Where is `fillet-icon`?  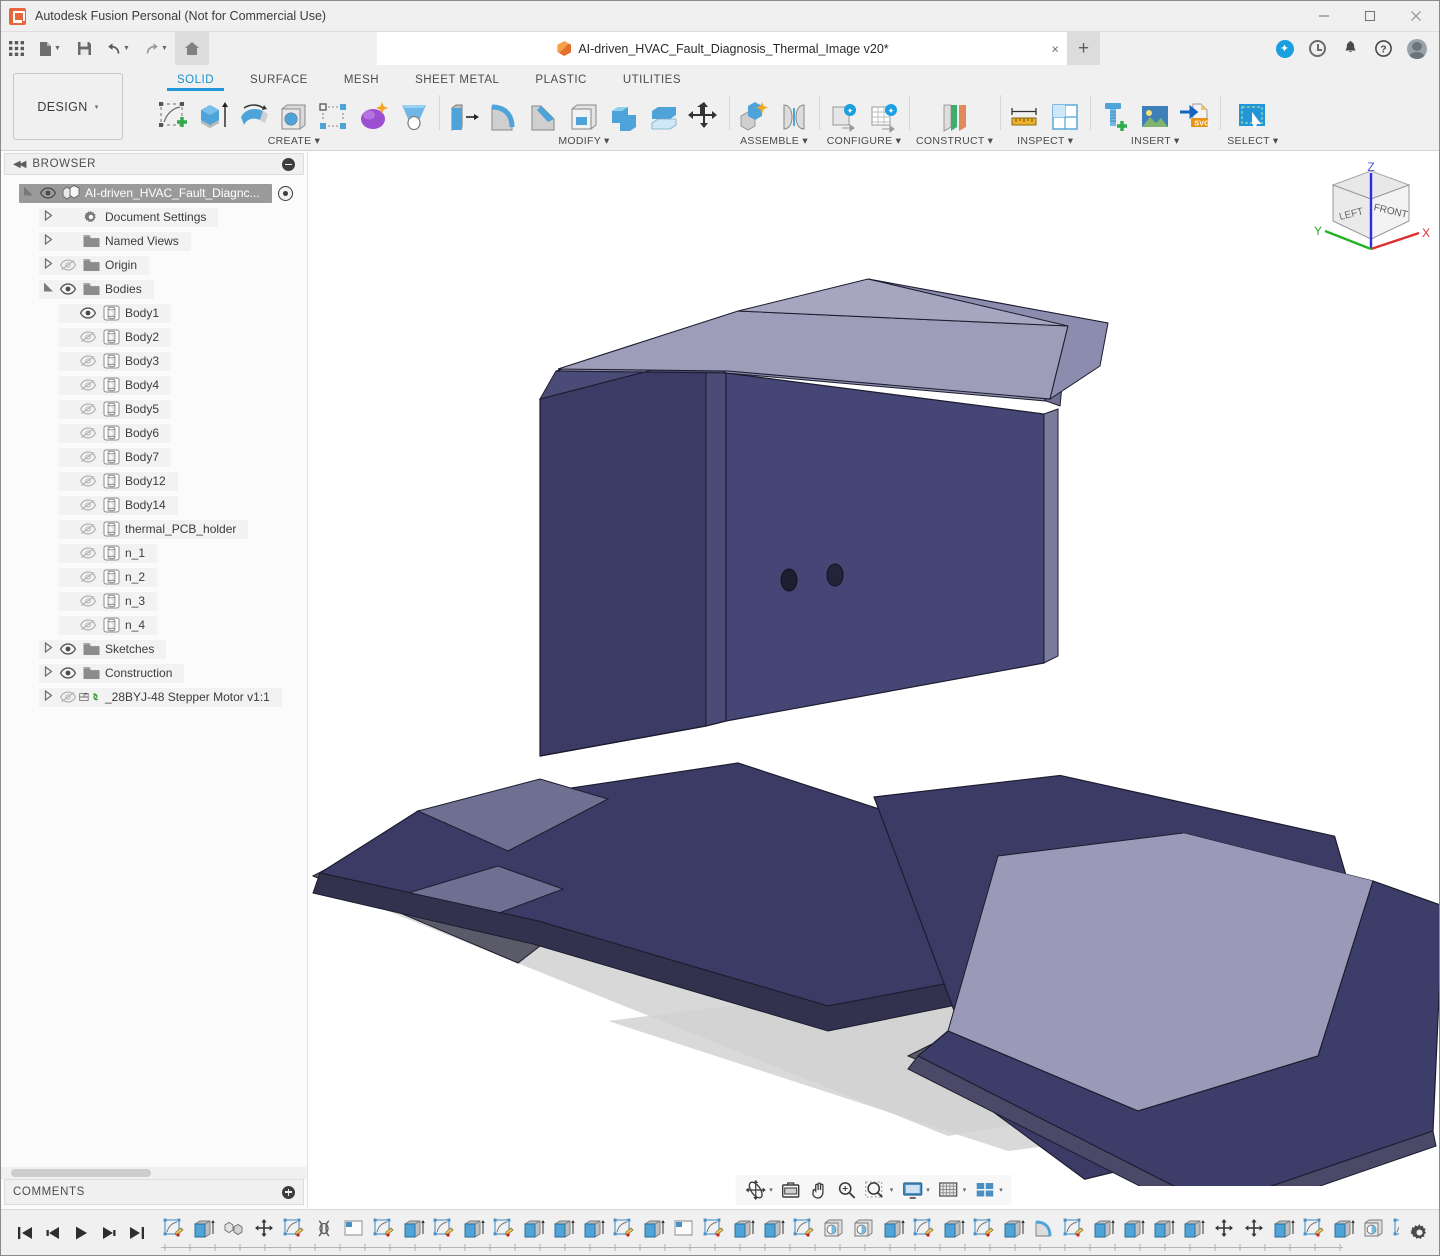 fillet-icon is located at coordinates (504, 117).